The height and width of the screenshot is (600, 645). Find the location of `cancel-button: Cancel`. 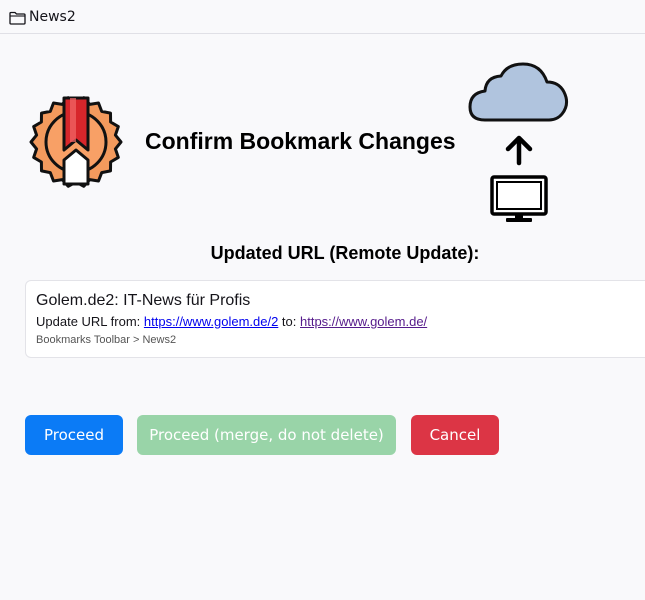

cancel-button: Cancel is located at coordinates (455, 435).